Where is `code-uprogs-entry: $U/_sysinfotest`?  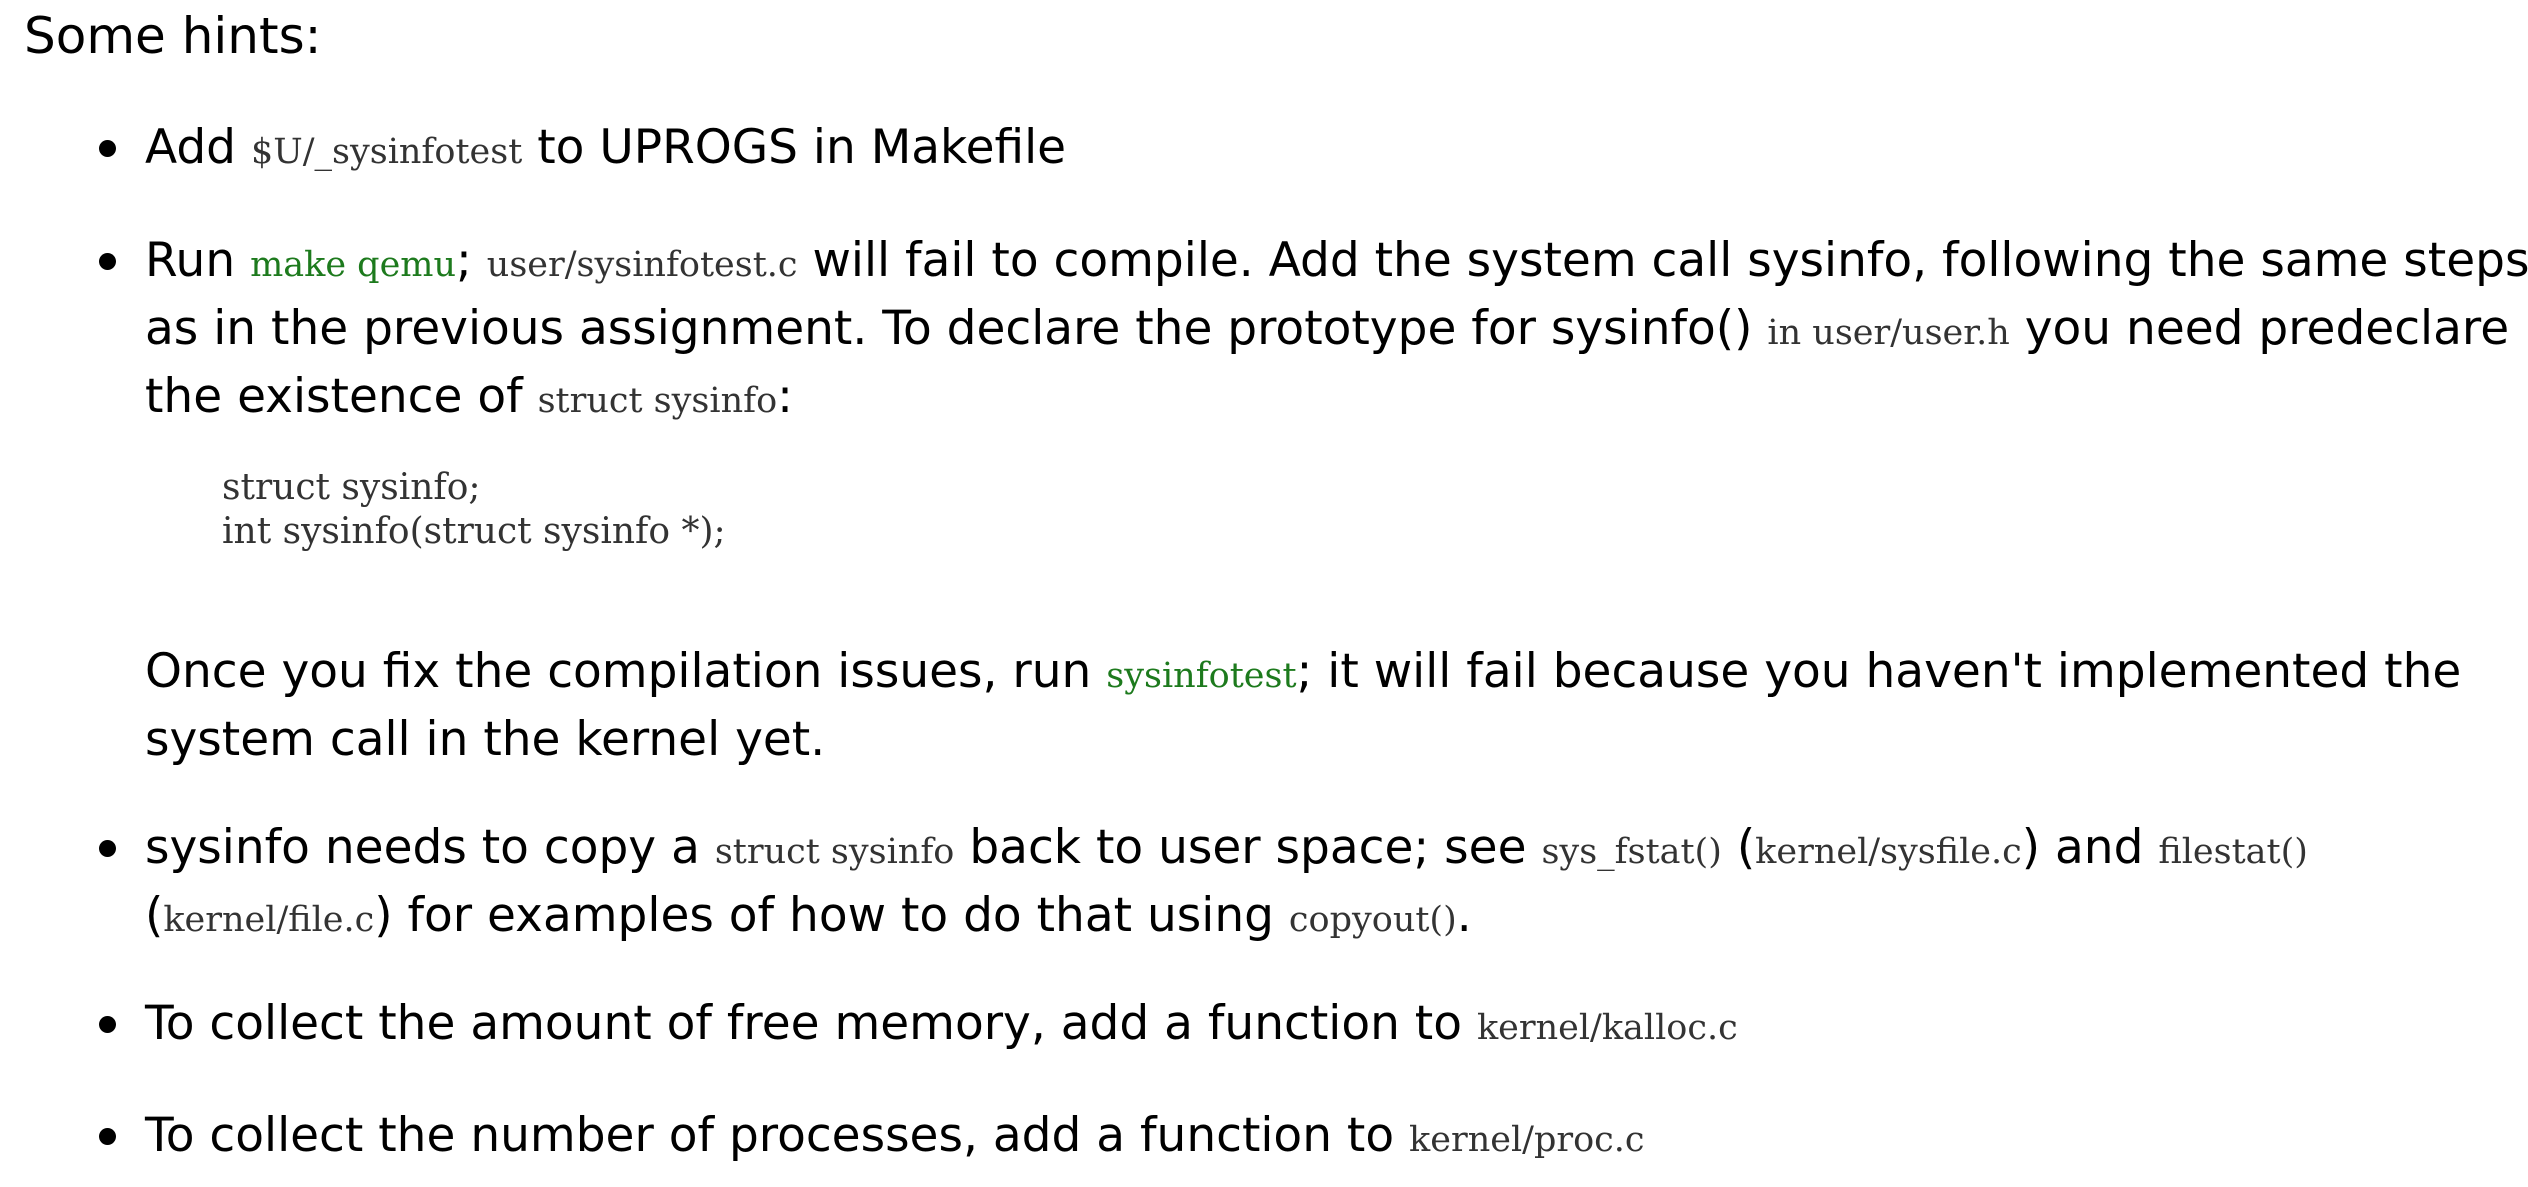 code-uprogs-entry: $U/_sysinfotest is located at coordinates (386, 152).